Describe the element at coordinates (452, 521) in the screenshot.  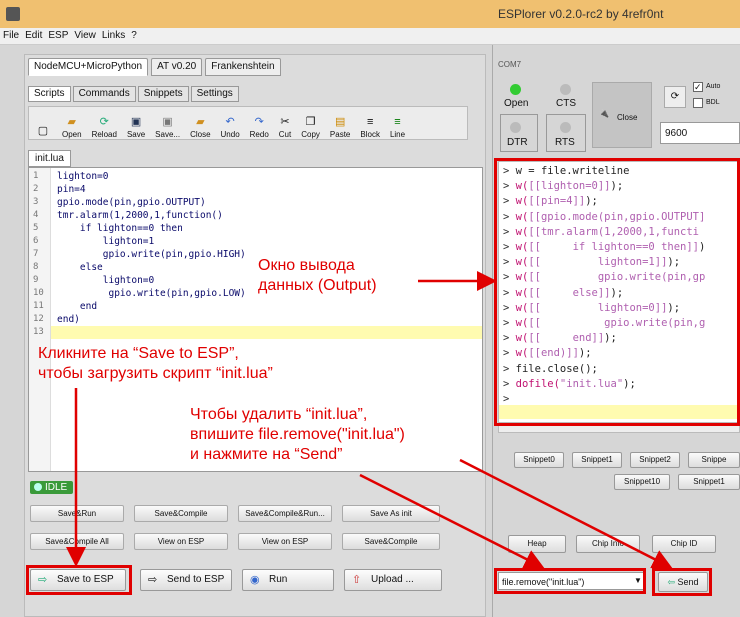
I see `command-arrow` at that location.